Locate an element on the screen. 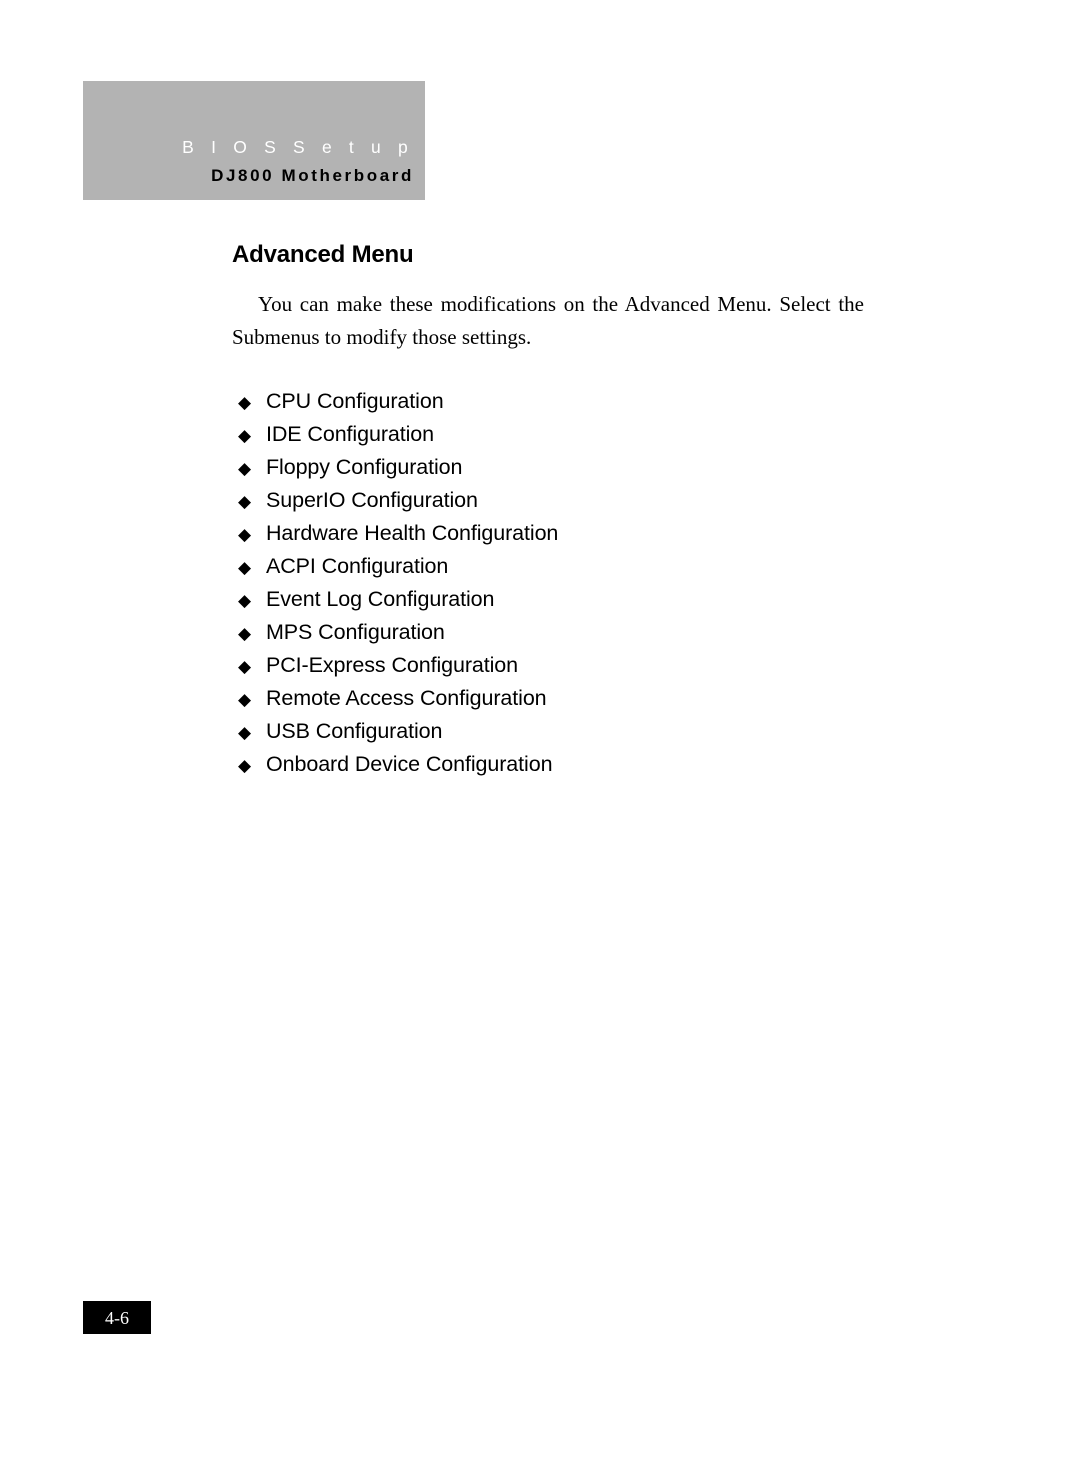  list-item: ◆ SuperIO Configuration is located at coordinates (588, 500).